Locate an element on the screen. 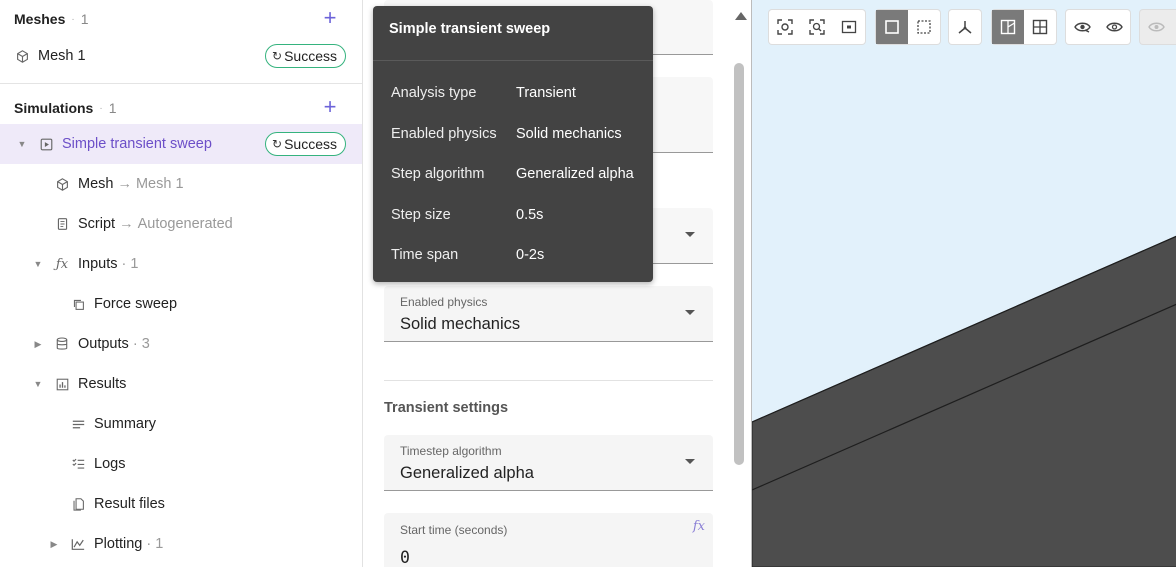 The image size is (1176, 567). results-label: Results is located at coordinates (102, 384).